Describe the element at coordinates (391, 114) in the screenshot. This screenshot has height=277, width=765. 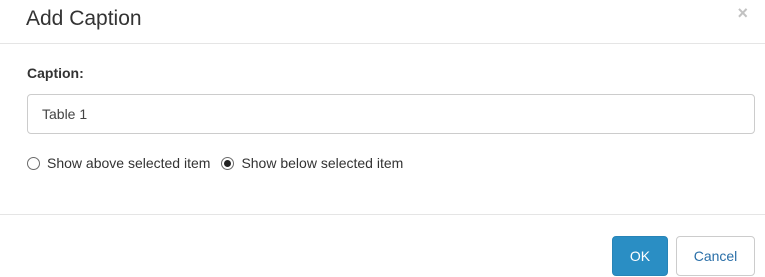
I see `caption-input` at that location.